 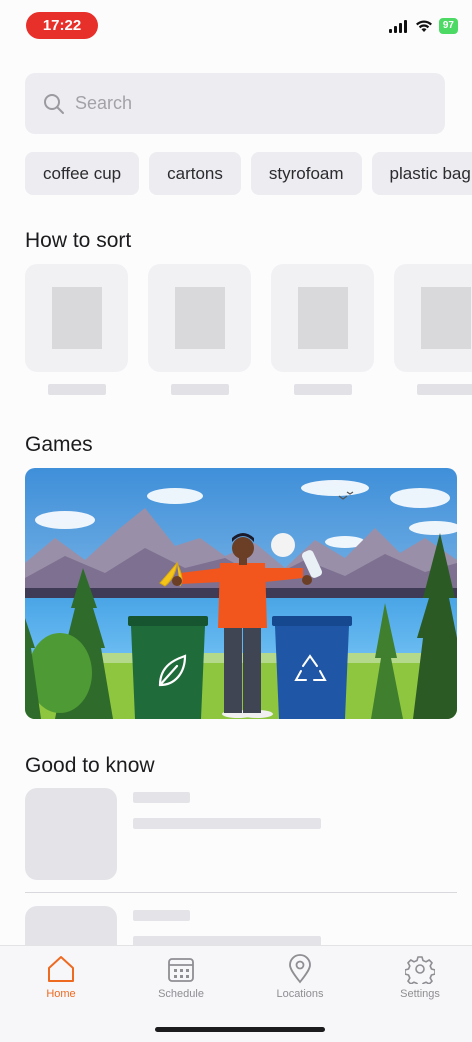 I want to click on search-bar, so click(x=235, y=103).